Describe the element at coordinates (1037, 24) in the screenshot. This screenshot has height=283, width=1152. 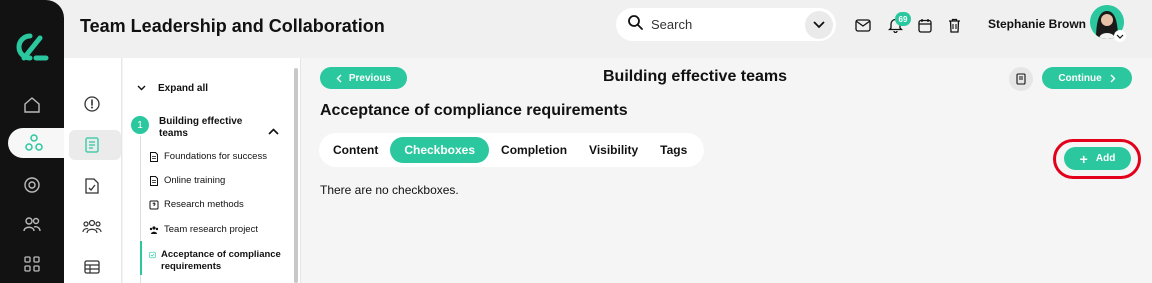
I see `user-name: Stephanie Brown` at that location.